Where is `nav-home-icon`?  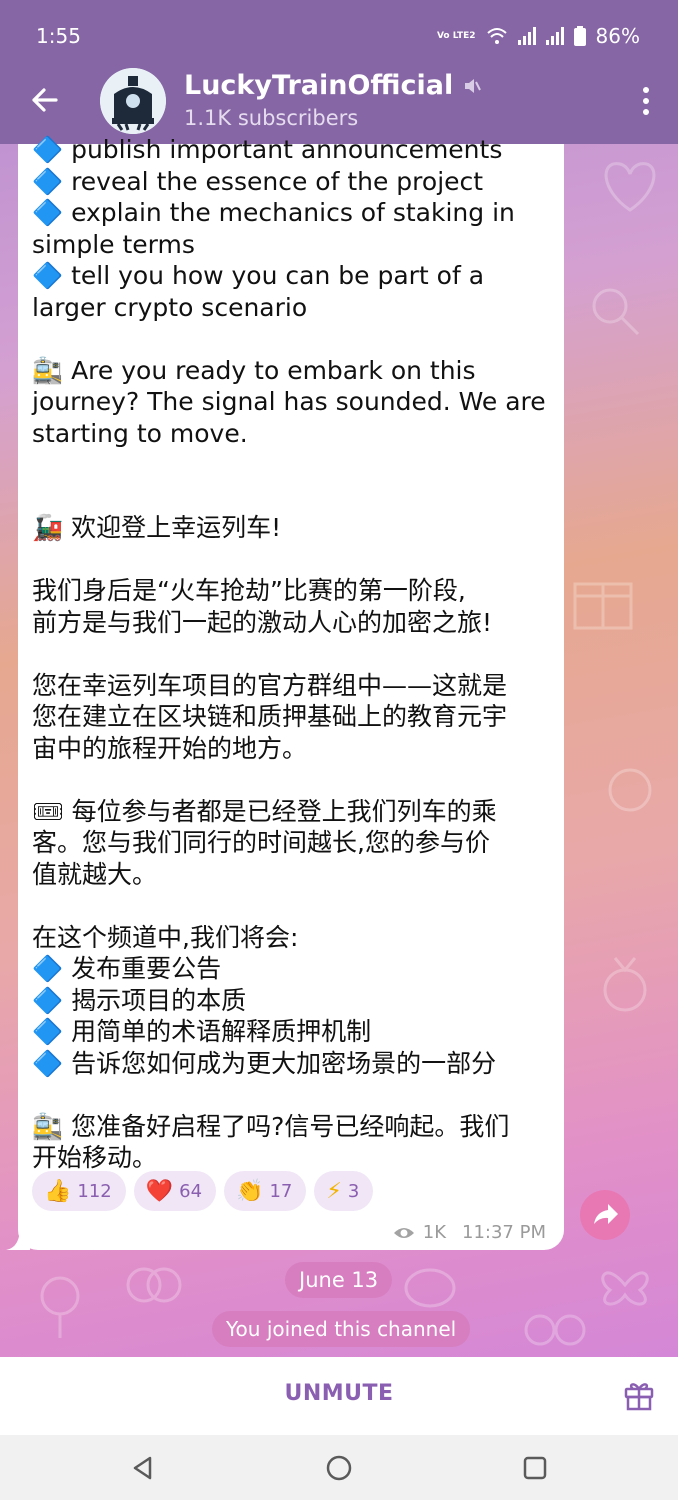 nav-home-icon is located at coordinates (339, 1468).